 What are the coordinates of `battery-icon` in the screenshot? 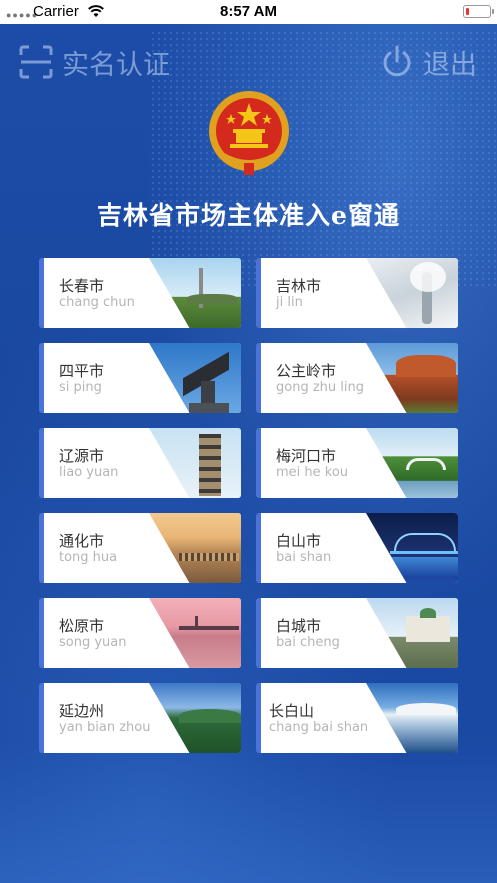 It's located at (478, 11).